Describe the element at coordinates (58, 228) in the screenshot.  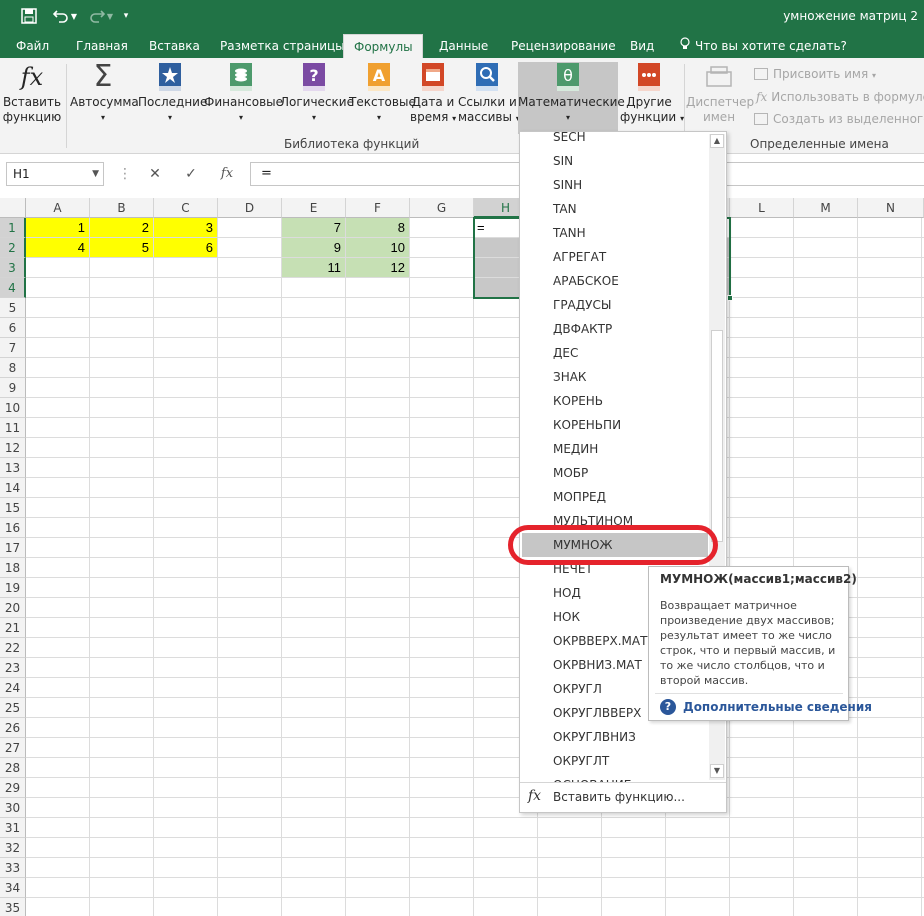
I see `cell-a1: 1` at that location.